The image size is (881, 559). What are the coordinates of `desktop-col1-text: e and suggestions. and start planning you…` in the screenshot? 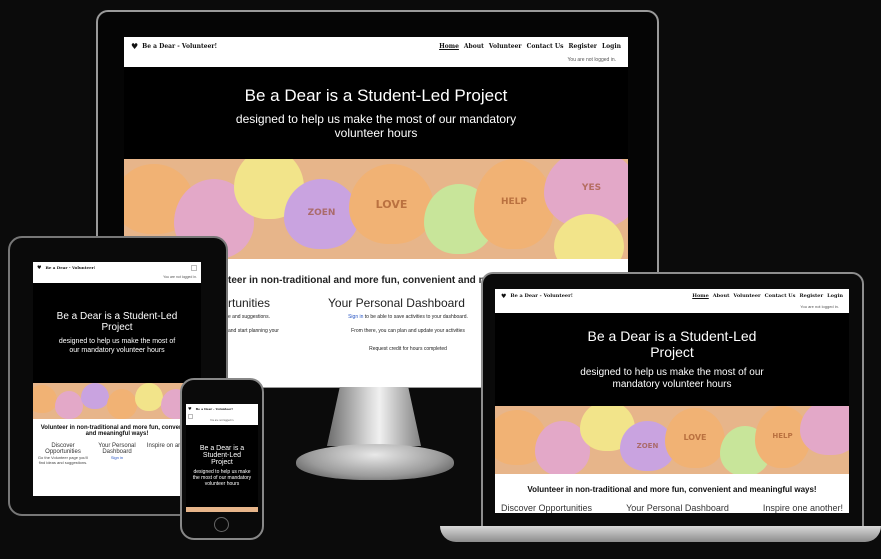 It's located at (253, 324).